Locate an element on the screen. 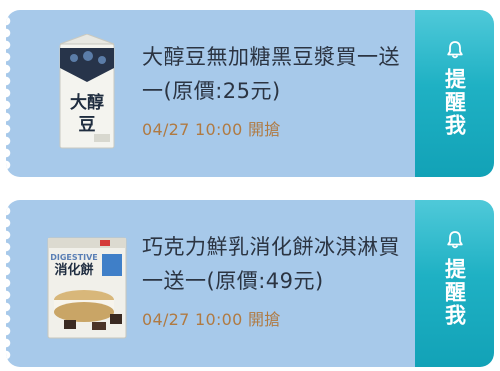 Image resolution: width=500 pixels, height=371 pixels. svg-text: 消化餅 is located at coordinates (73, 270).